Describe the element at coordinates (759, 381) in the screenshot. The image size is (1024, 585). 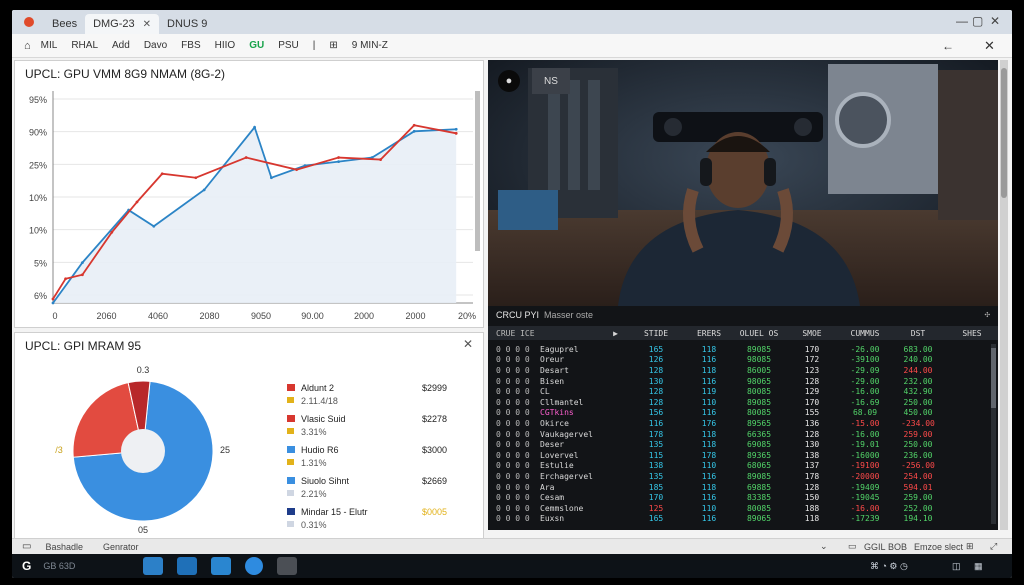
I see `table-cell: 98065` at that location.